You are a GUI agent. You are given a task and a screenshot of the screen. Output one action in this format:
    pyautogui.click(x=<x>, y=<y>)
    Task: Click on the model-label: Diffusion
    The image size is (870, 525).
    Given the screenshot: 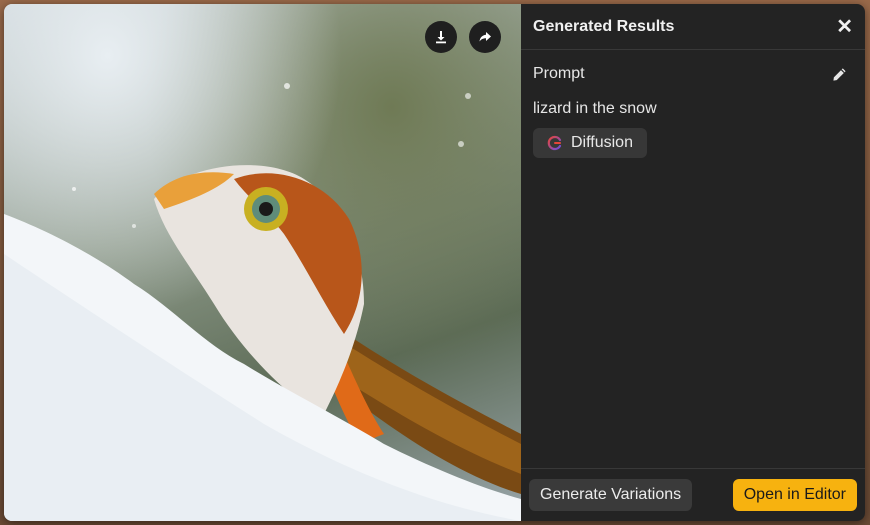 What is the action you would take?
    pyautogui.click(x=602, y=142)
    